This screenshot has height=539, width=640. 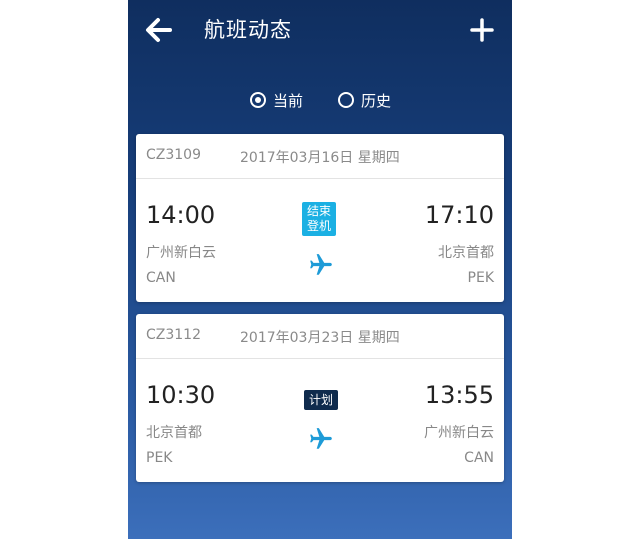 I want to click on flight-date: 2017年03月16日 星期四, so click(x=320, y=158).